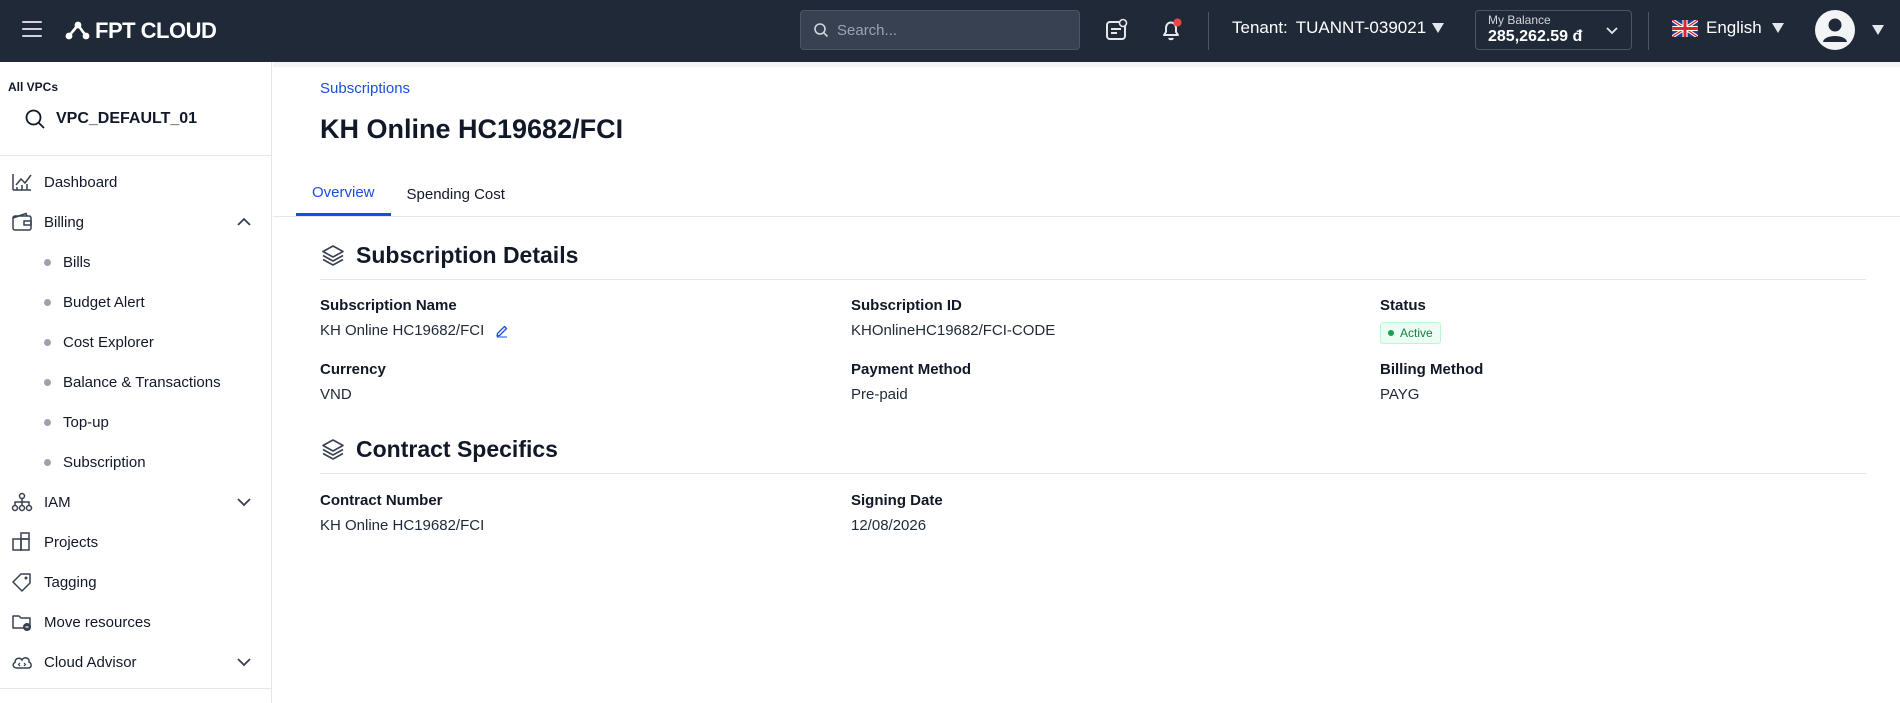 Image resolution: width=1900 pixels, height=703 pixels. I want to click on sidebar-subitem-top-up: Top-up, so click(136, 422).